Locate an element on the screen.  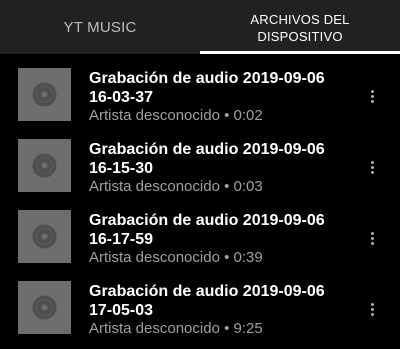
item-title: Grabación de audio 2019-09-06 17-05-03 is located at coordinates (207, 301).